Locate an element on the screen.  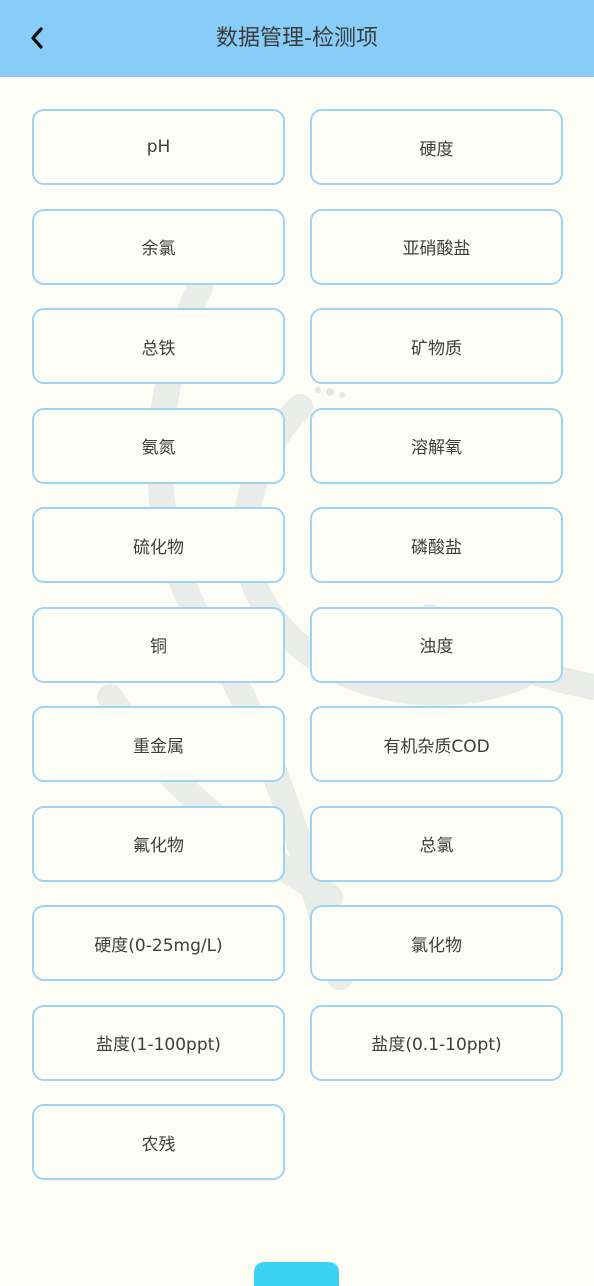
item-ph: pH is located at coordinates (158, 147).